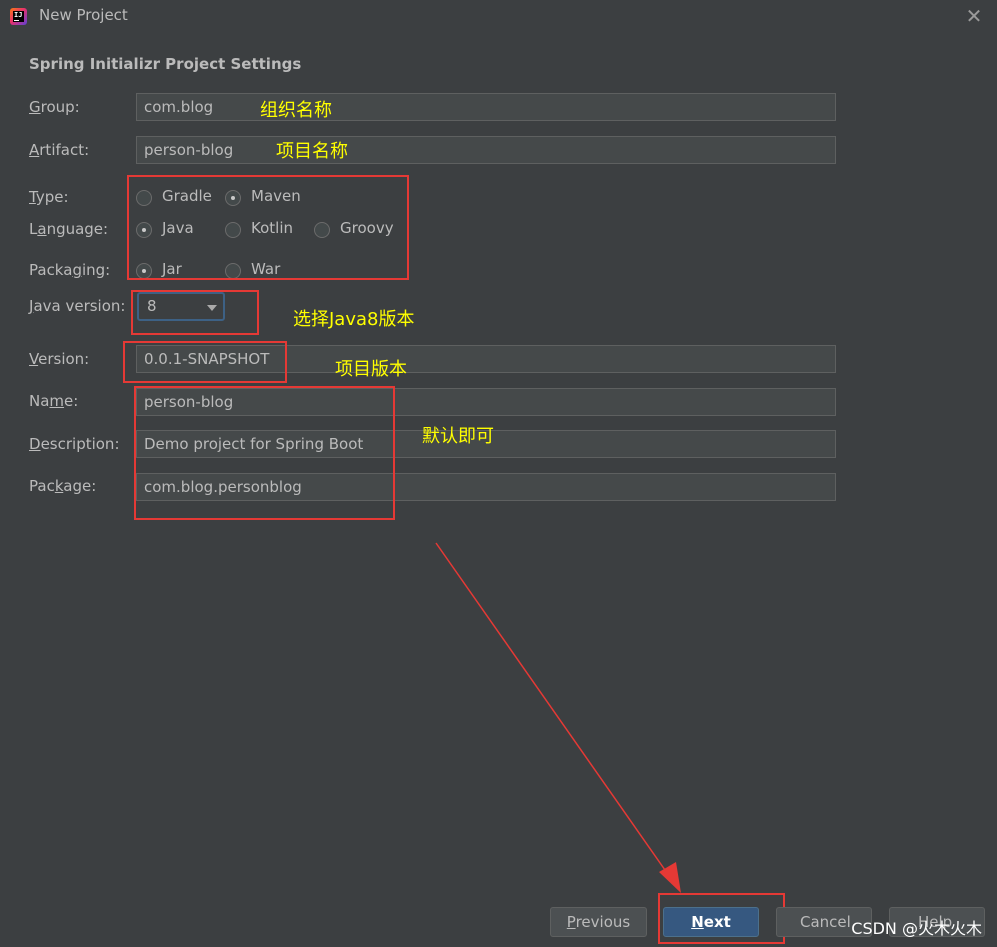  What do you see at coordinates (598, 922) in the screenshot?
I see `previous-button: Previous` at bounding box center [598, 922].